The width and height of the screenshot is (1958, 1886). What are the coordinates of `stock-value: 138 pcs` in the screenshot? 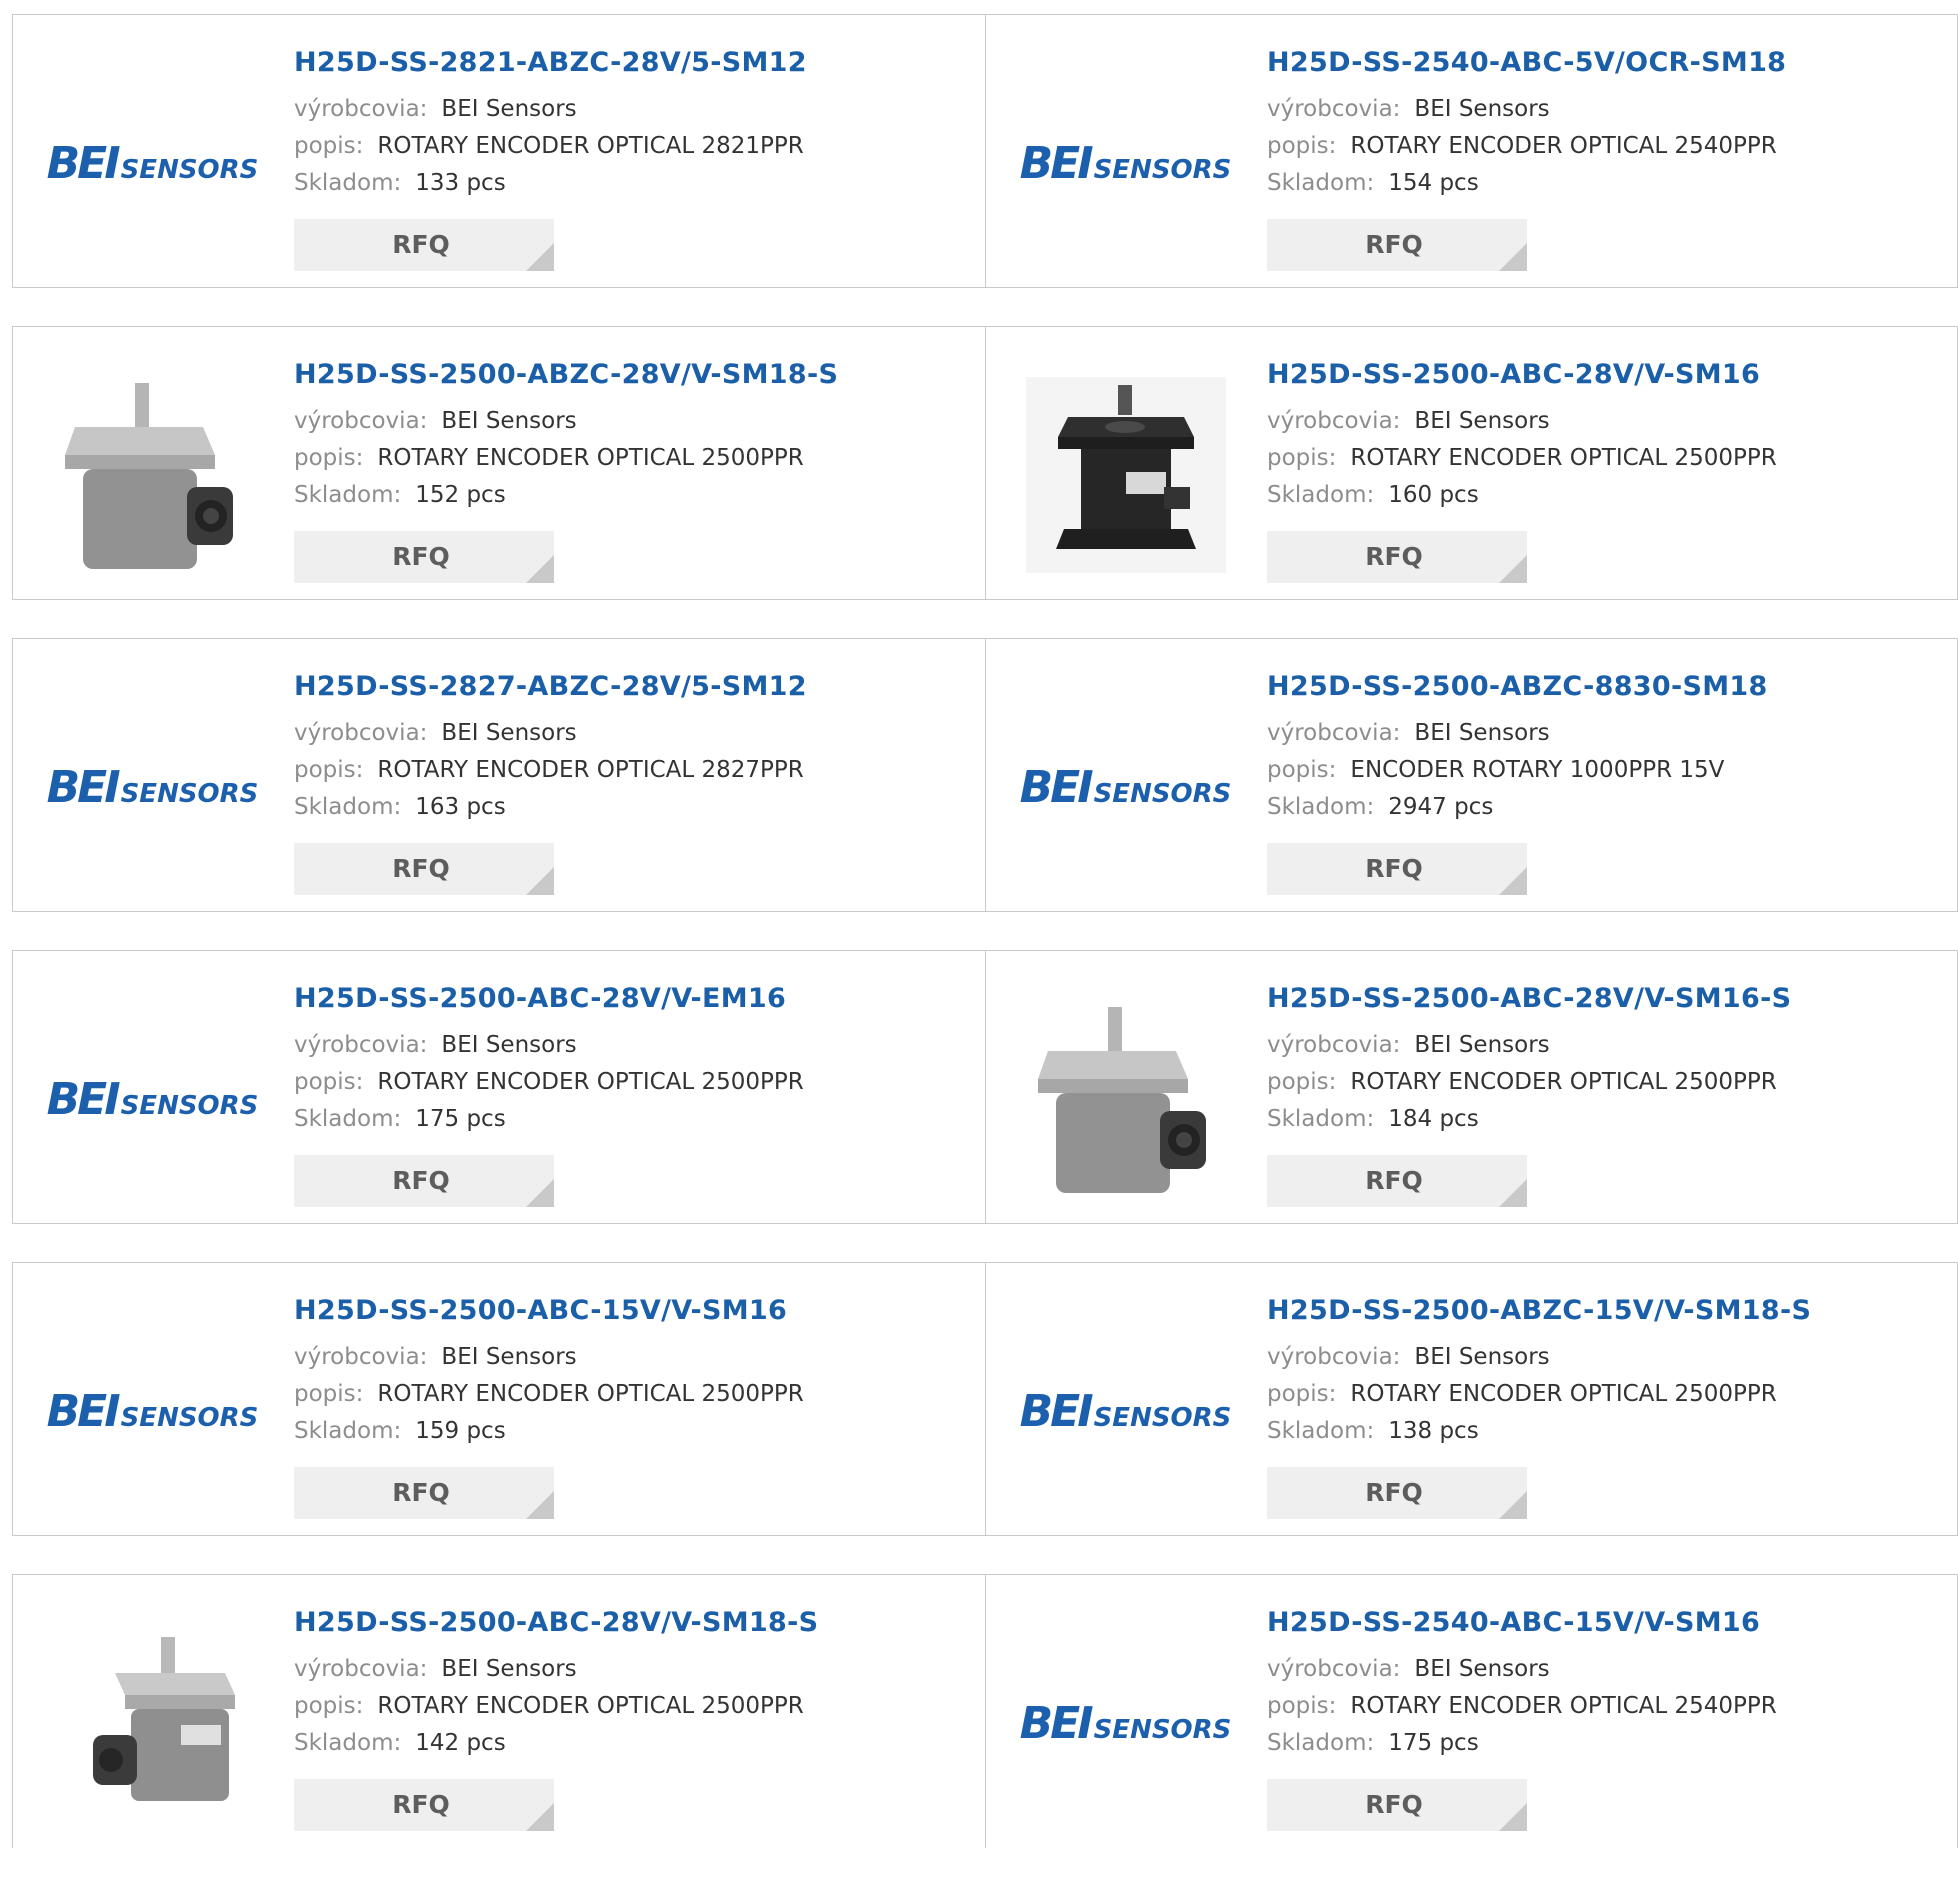 It's located at (1433, 1431).